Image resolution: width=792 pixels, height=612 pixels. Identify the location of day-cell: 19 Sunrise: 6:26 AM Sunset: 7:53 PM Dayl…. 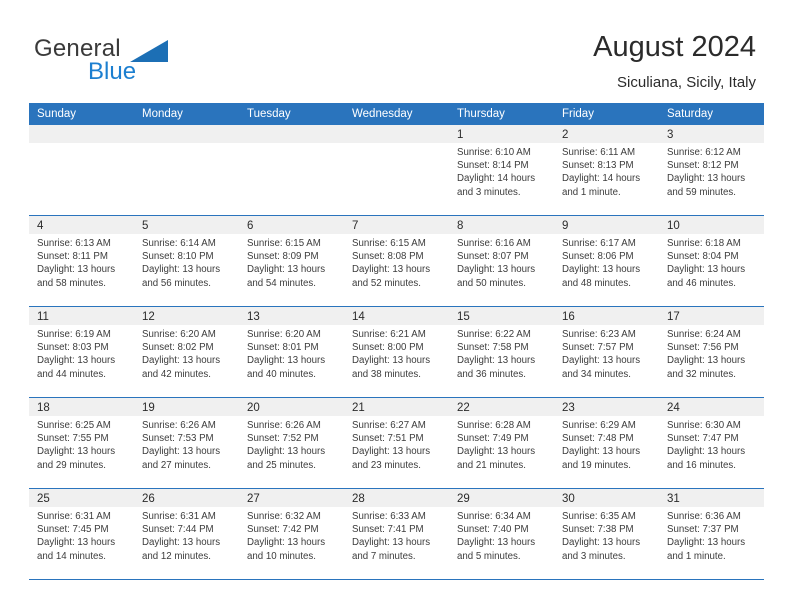
(186, 443).